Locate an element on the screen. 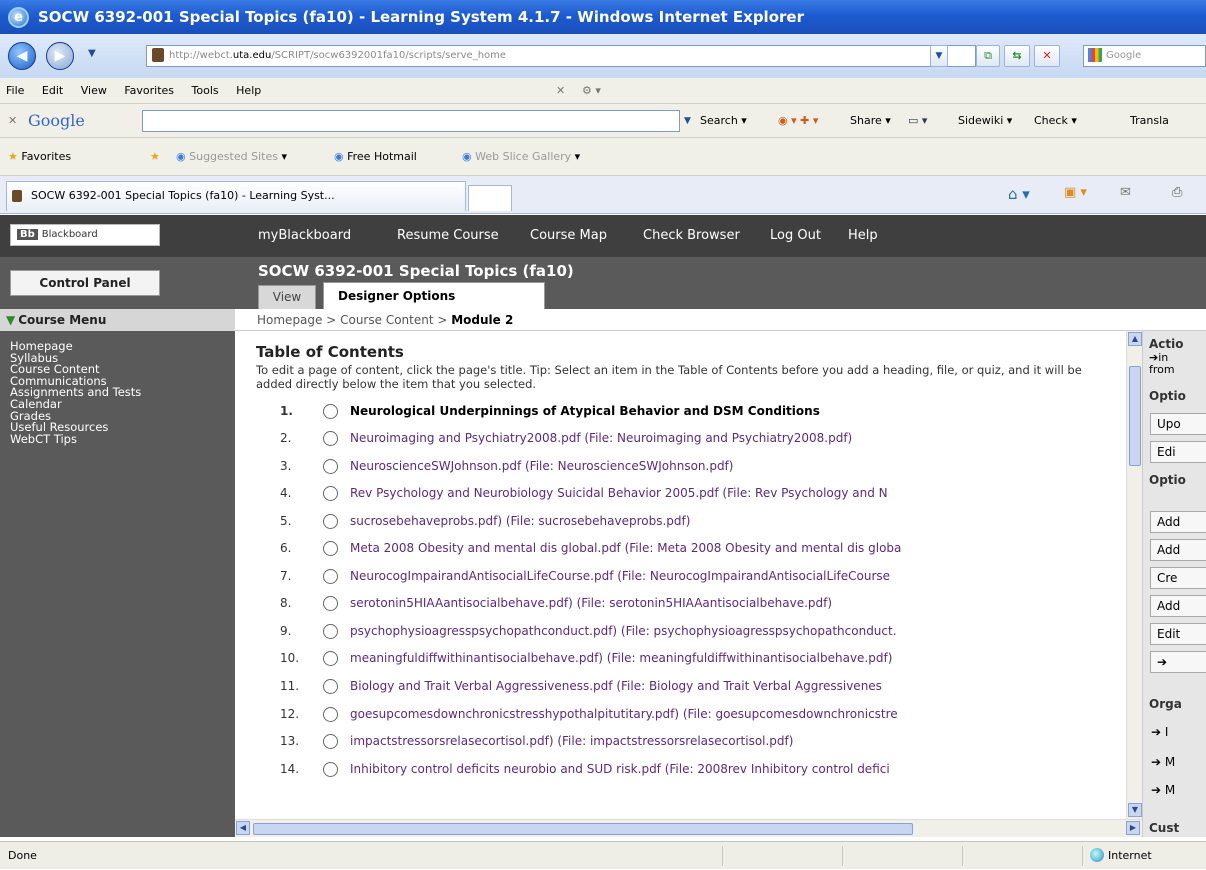 Image resolution: width=1206 pixels, height=870 pixels. toolbar-extras-icon: ◉ ▾ ✚ ▾ is located at coordinates (798, 121).